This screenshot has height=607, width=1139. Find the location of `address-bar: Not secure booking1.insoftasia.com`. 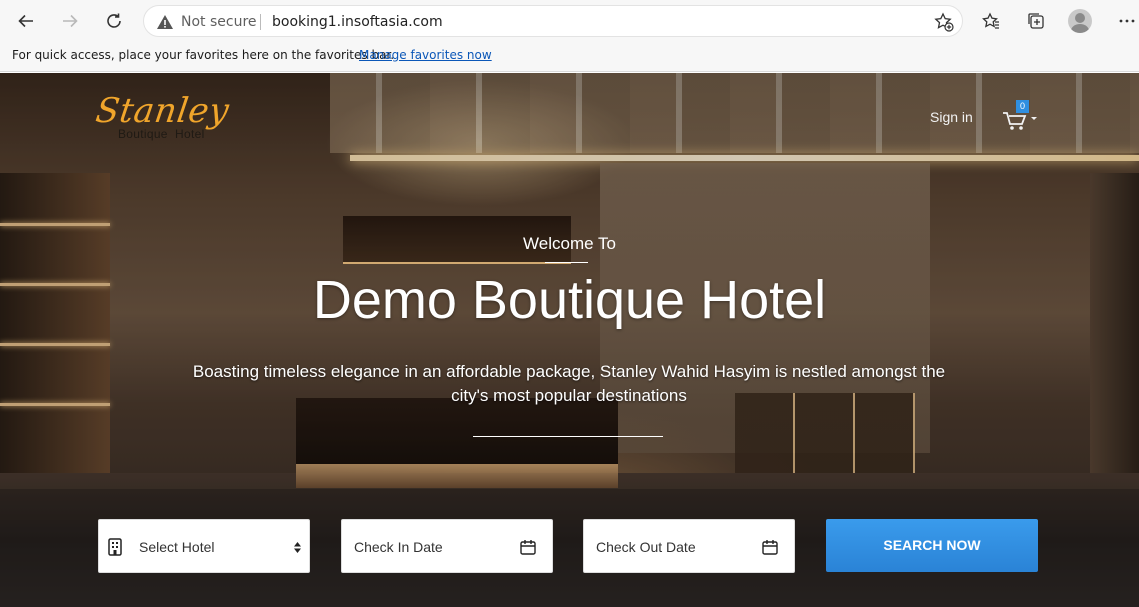

address-bar: Not secure booking1.insoftasia.com is located at coordinates (553, 21).